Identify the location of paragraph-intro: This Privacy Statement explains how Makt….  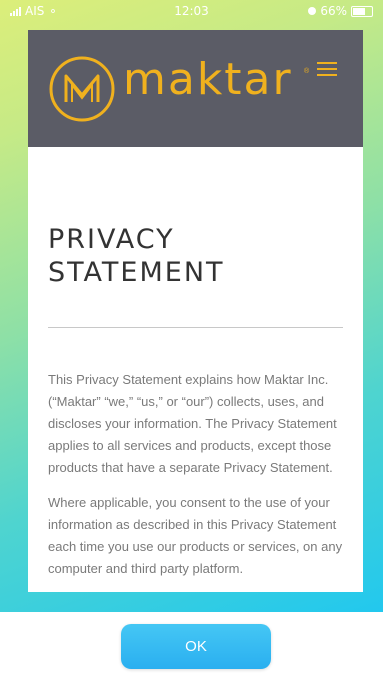
(192, 423).